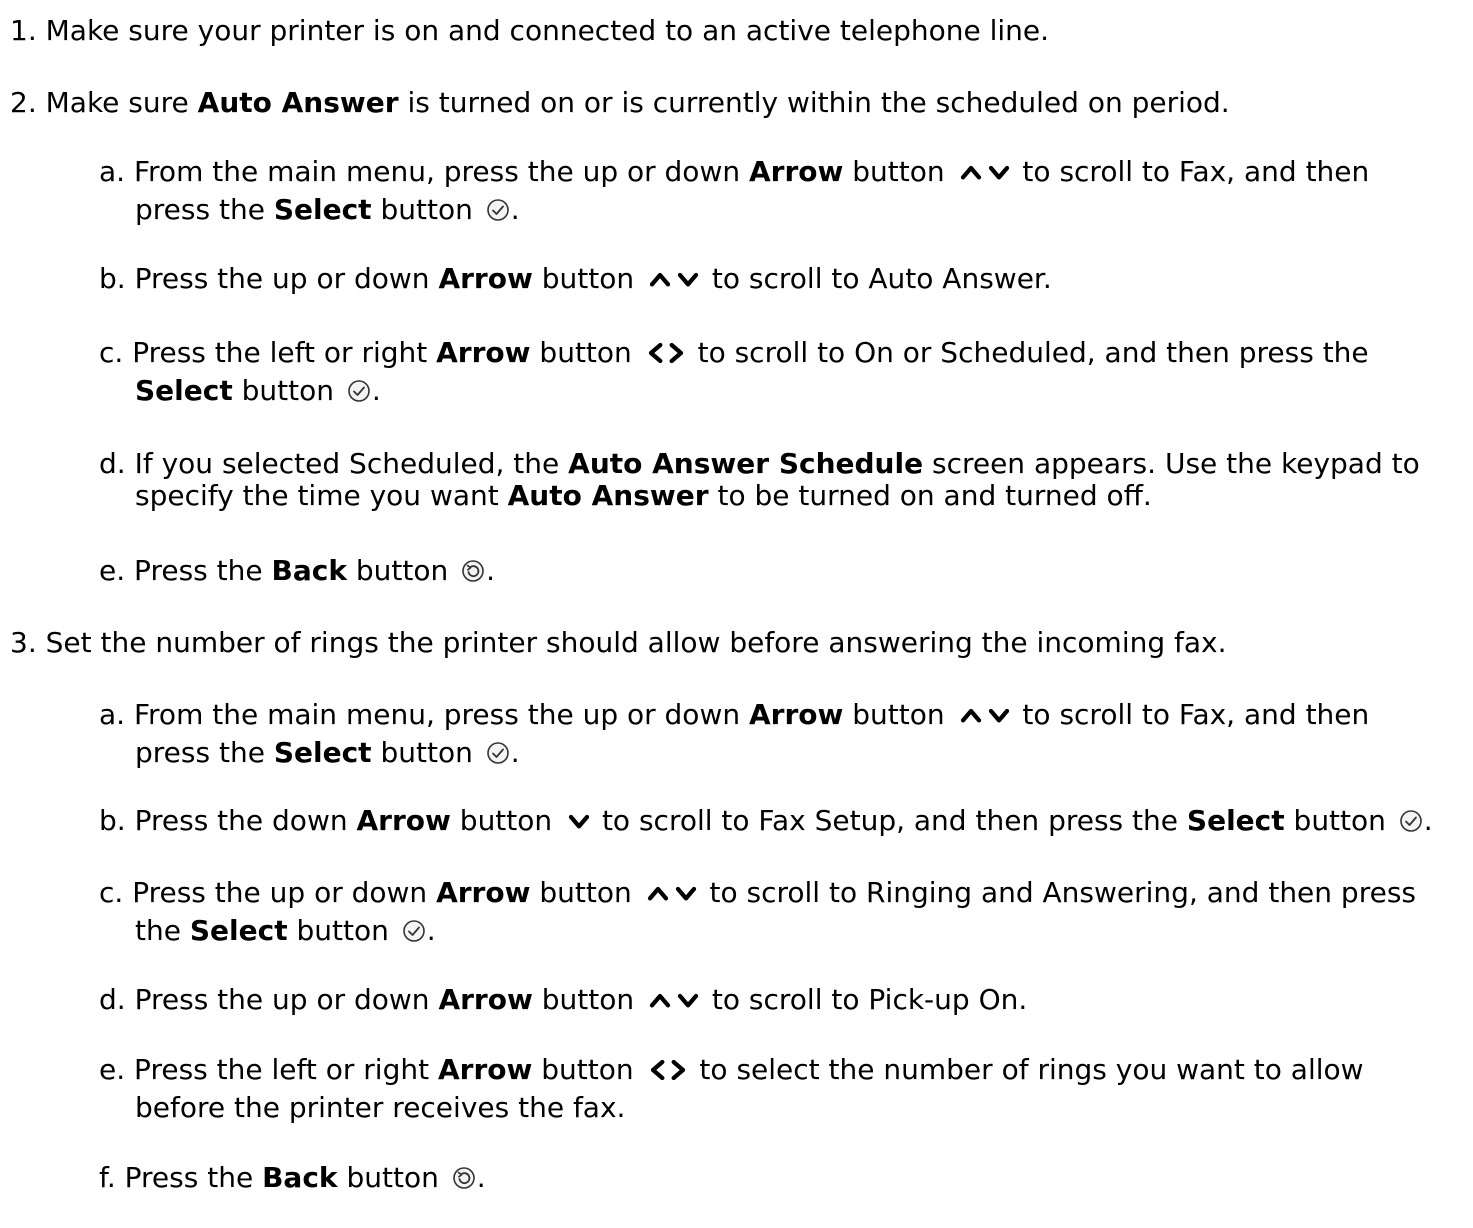  What do you see at coordinates (298, 102) in the screenshot?
I see `auto-answer-label: Auto Answer` at bounding box center [298, 102].